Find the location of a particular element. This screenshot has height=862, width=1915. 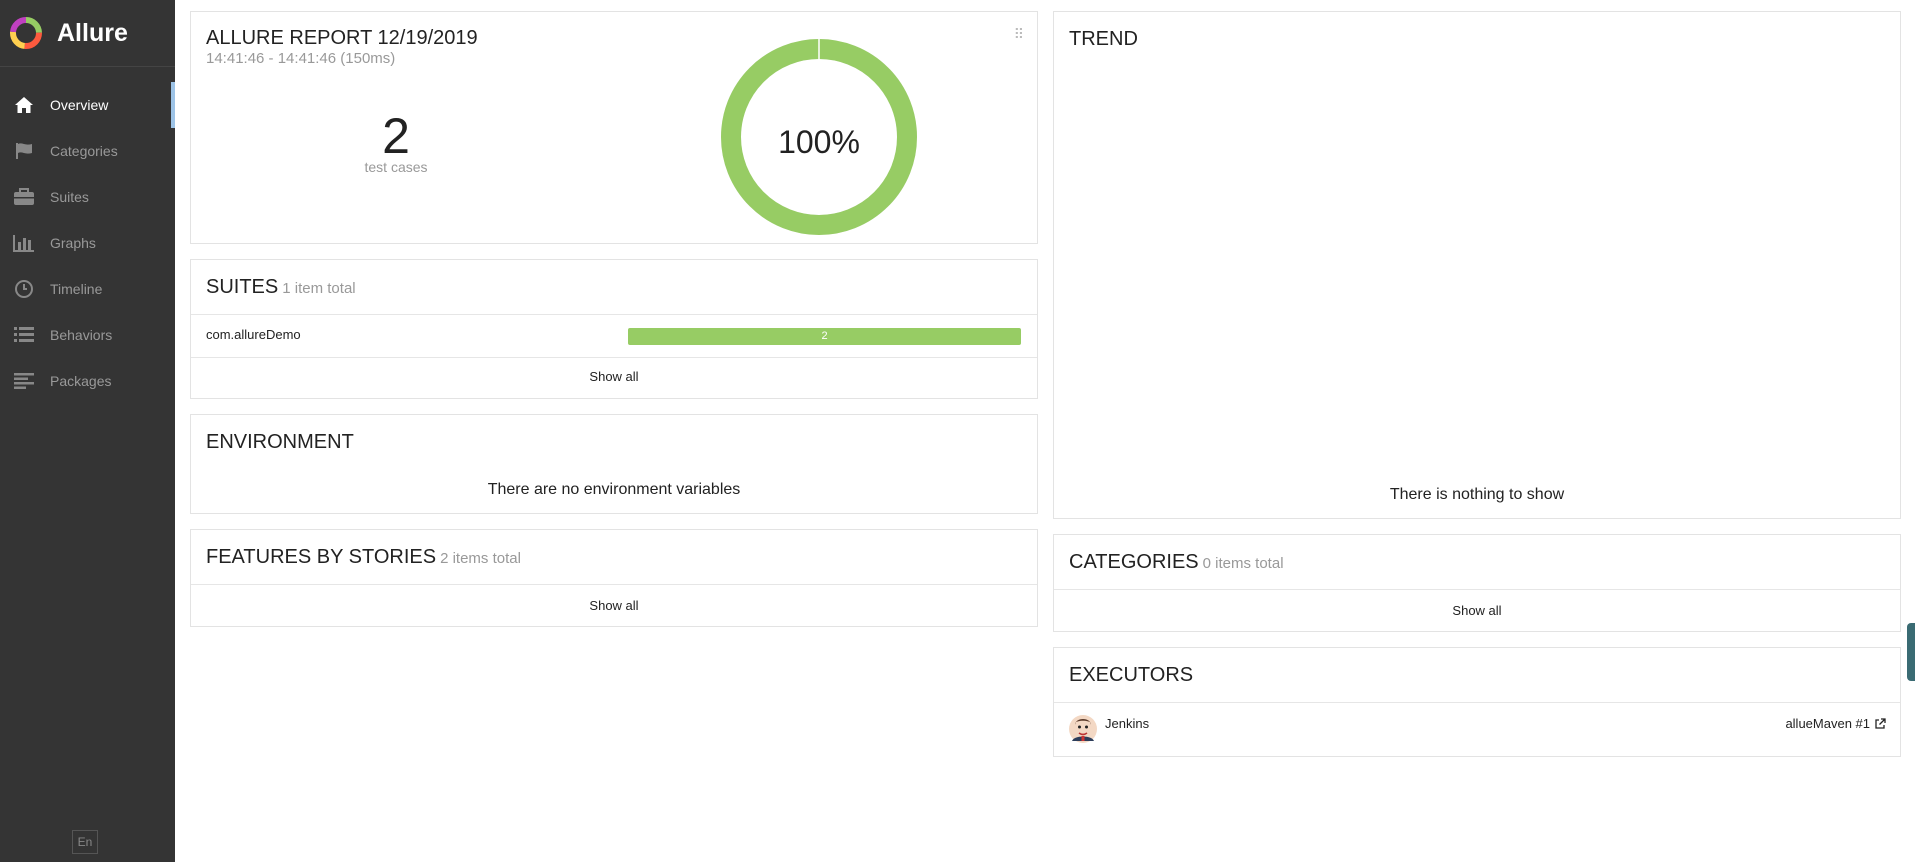

environment-title: ENVIRONMENT is located at coordinates (280, 442).